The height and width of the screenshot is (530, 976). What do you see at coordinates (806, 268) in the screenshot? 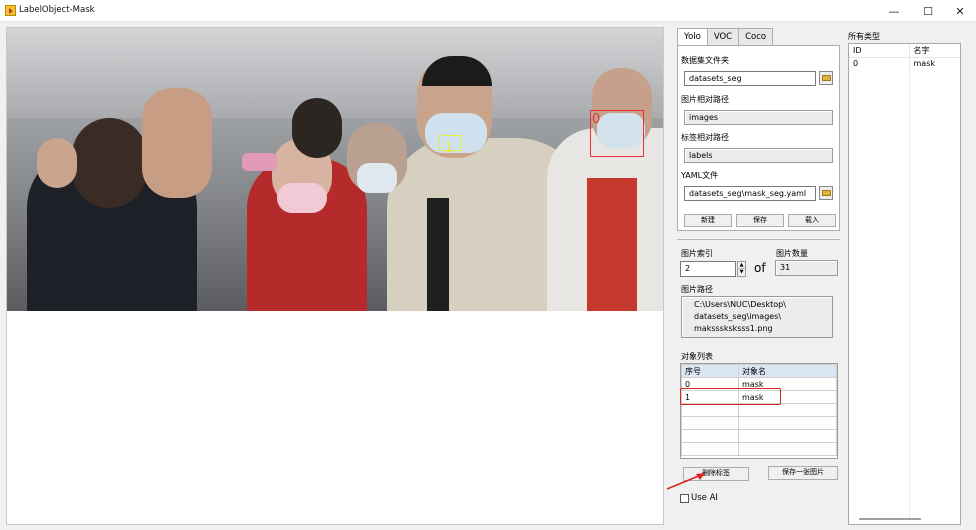
I see `image-count-value: 31` at bounding box center [806, 268].